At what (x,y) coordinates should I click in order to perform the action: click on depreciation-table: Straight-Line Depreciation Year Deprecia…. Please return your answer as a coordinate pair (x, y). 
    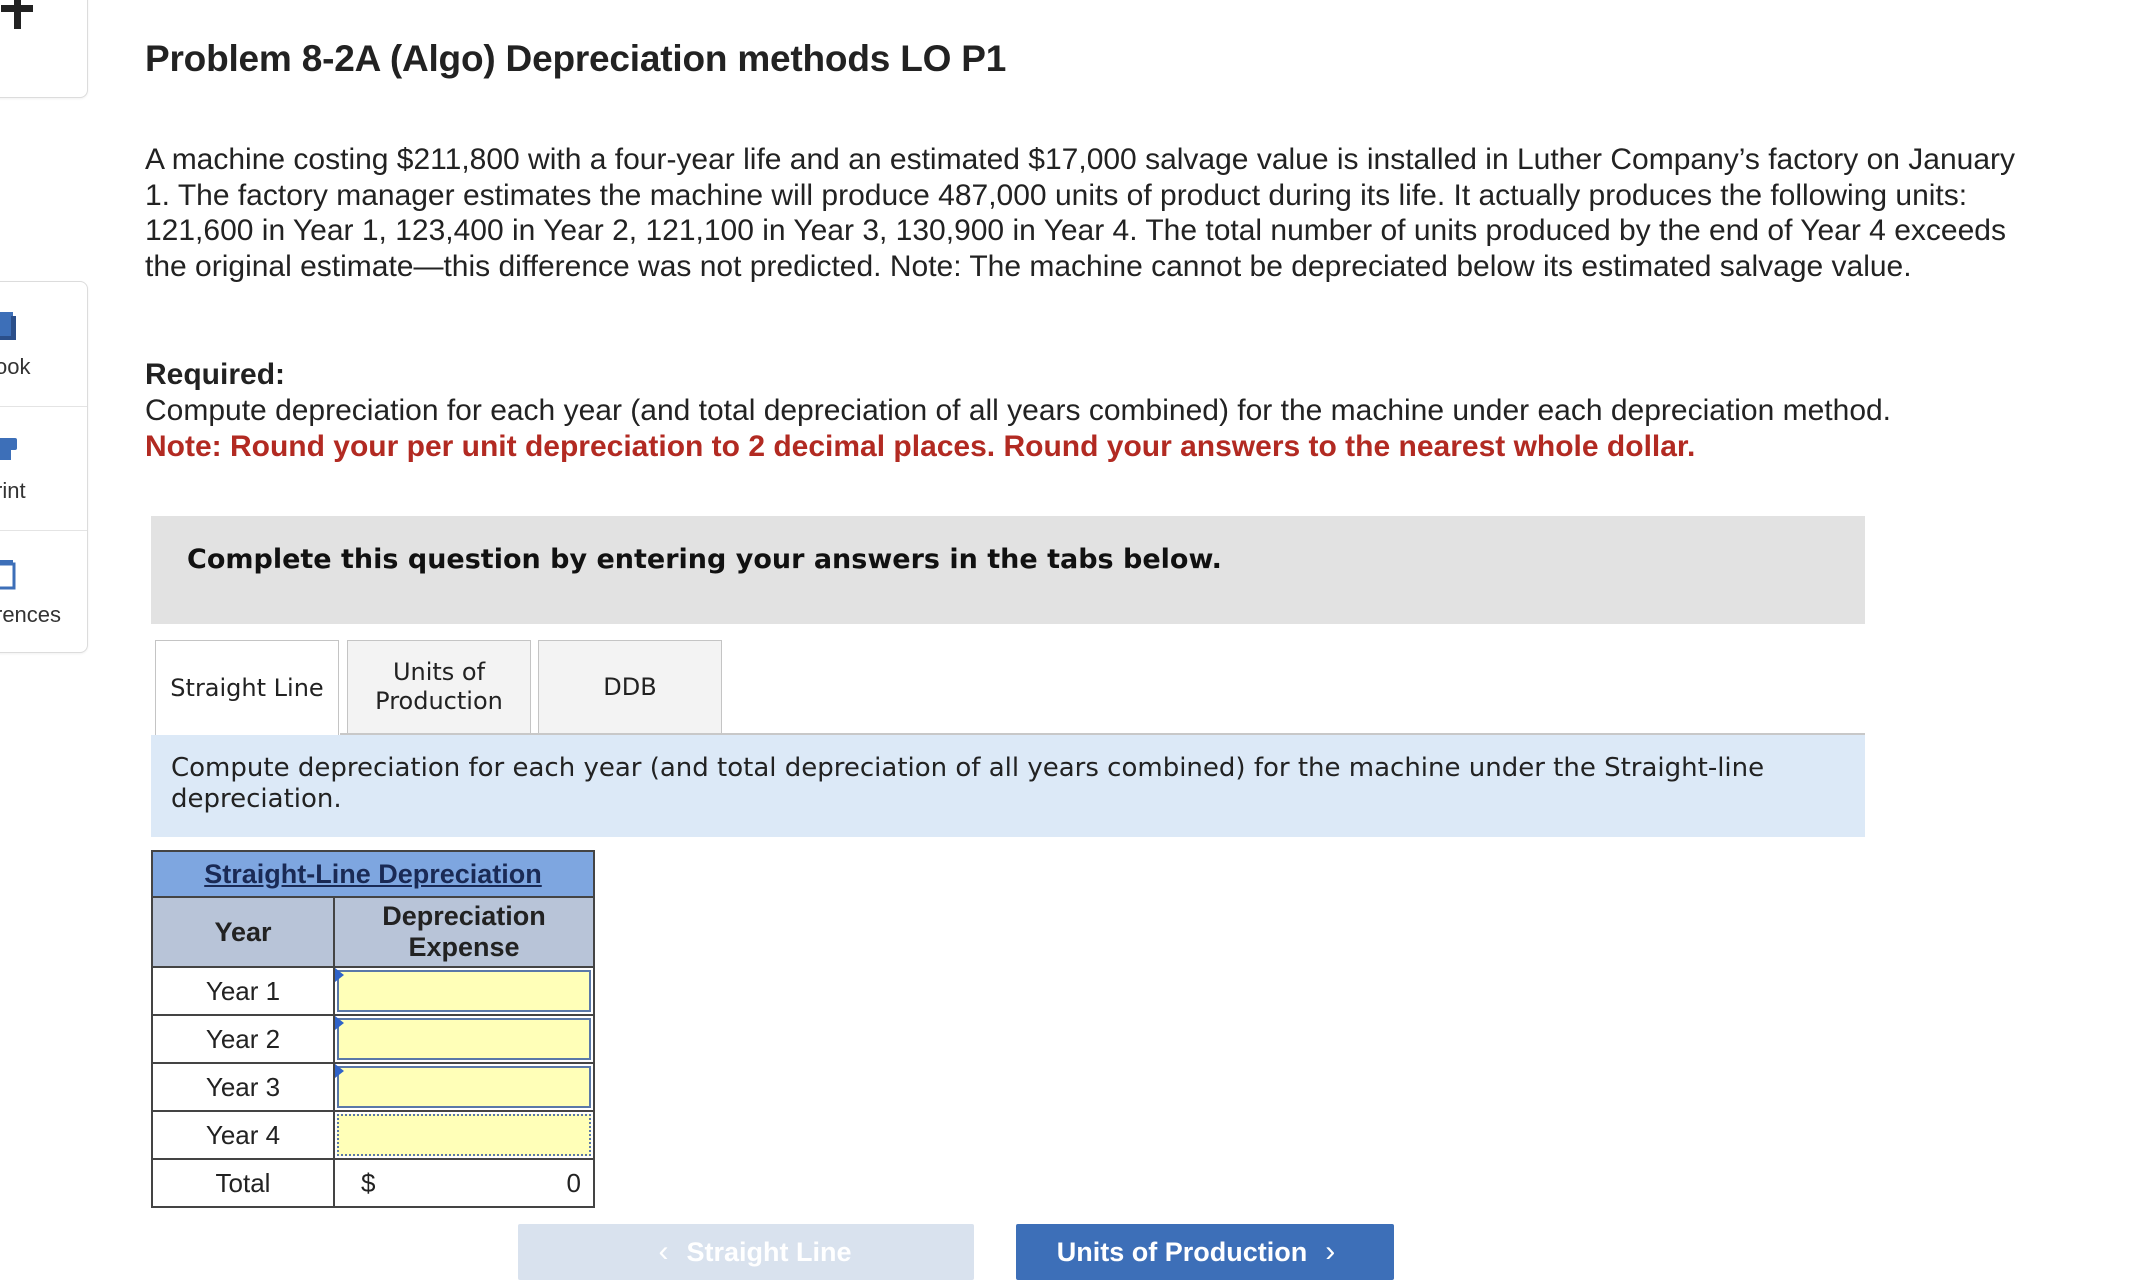
    Looking at the image, I should click on (373, 1029).